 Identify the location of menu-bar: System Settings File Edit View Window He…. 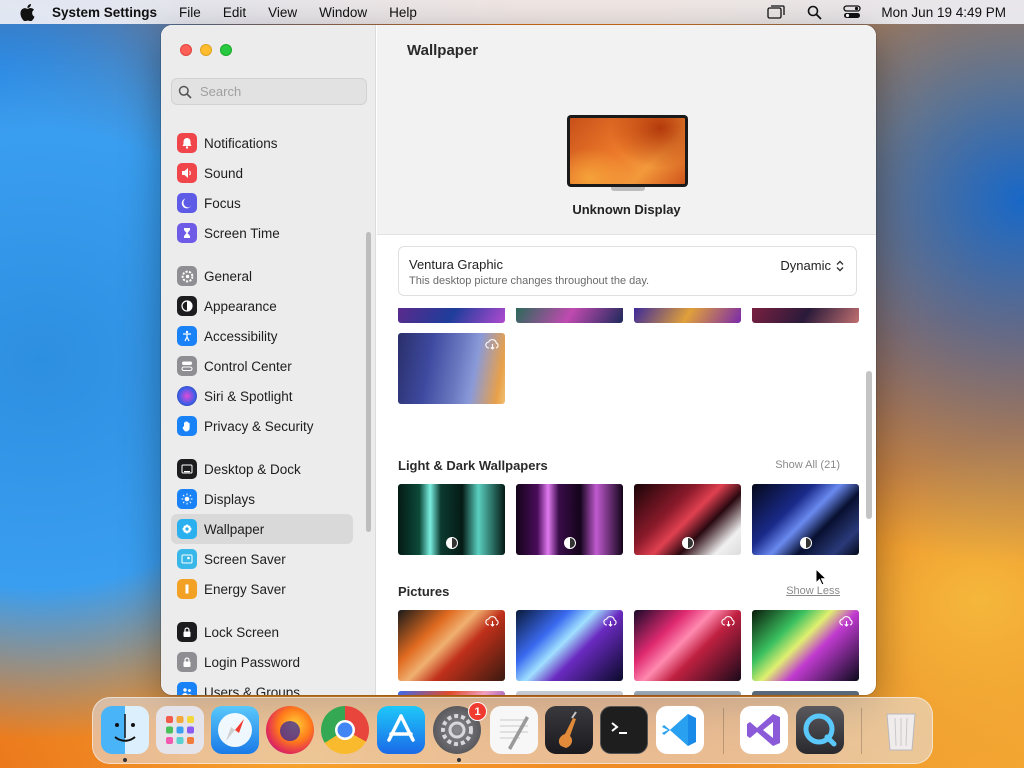
(512, 12).